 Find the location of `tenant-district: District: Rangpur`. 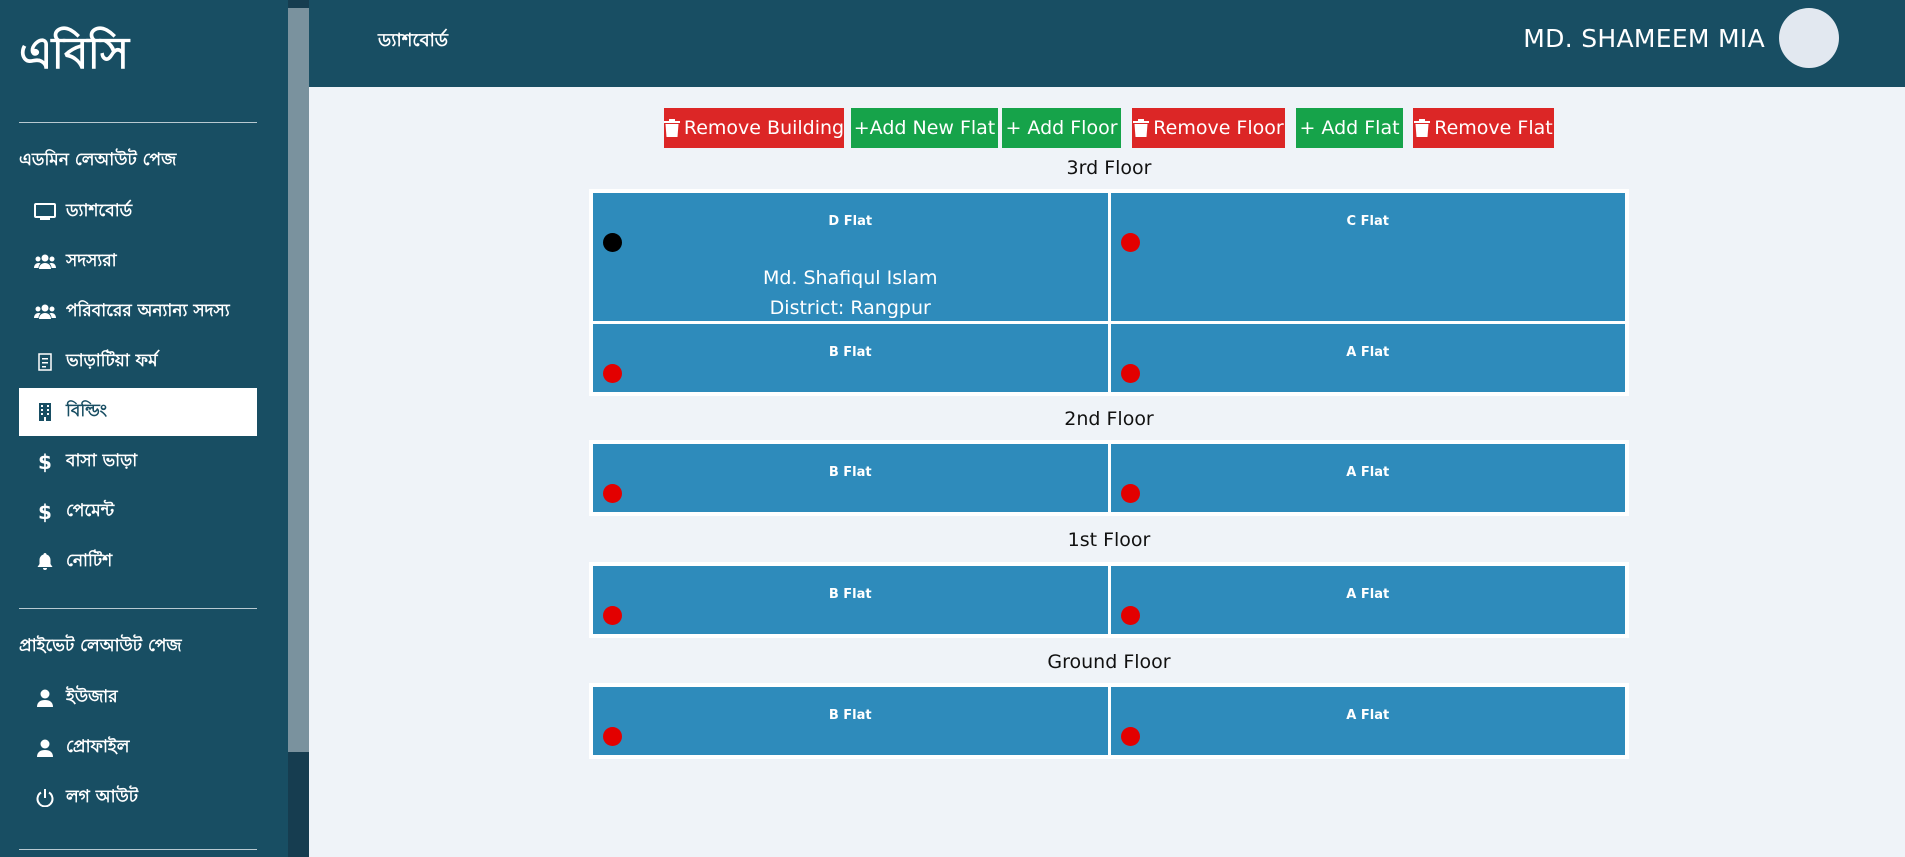

tenant-district: District: Rangpur is located at coordinates (850, 308).